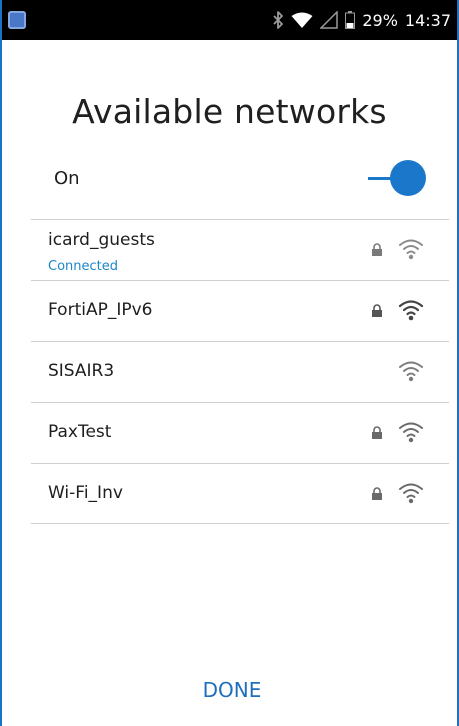 This screenshot has height=726, width=459. What do you see at coordinates (329, 20) in the screenshot?
I see `cell-signal-icon` at bounding box center [329, 20].